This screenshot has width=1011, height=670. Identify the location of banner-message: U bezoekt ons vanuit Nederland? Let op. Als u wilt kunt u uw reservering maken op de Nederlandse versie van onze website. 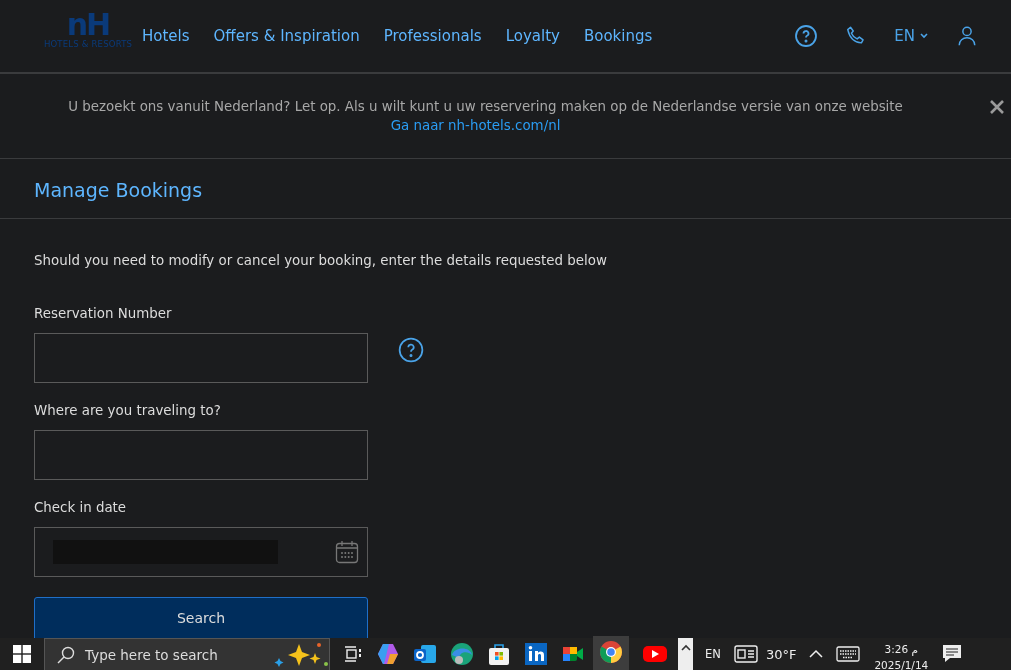
(485, 106).